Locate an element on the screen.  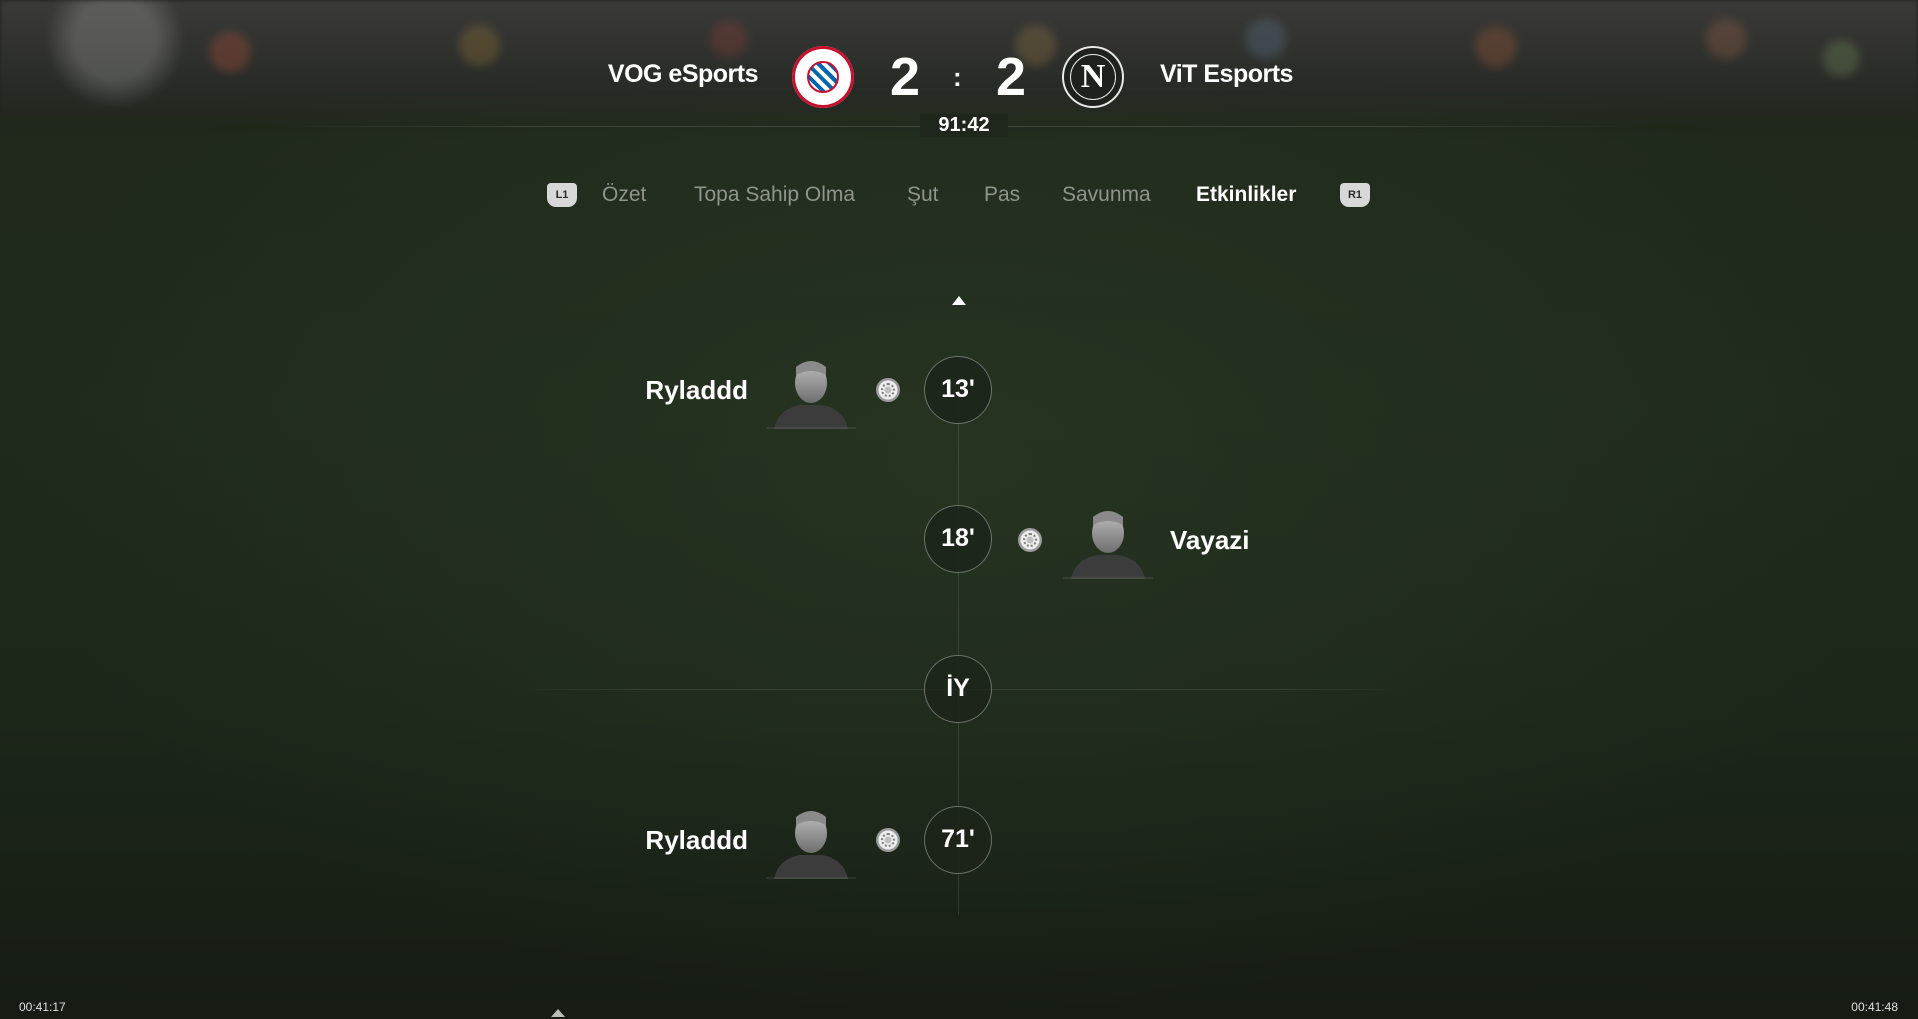
away-score: 2 is located at coordinates (1011, 77).